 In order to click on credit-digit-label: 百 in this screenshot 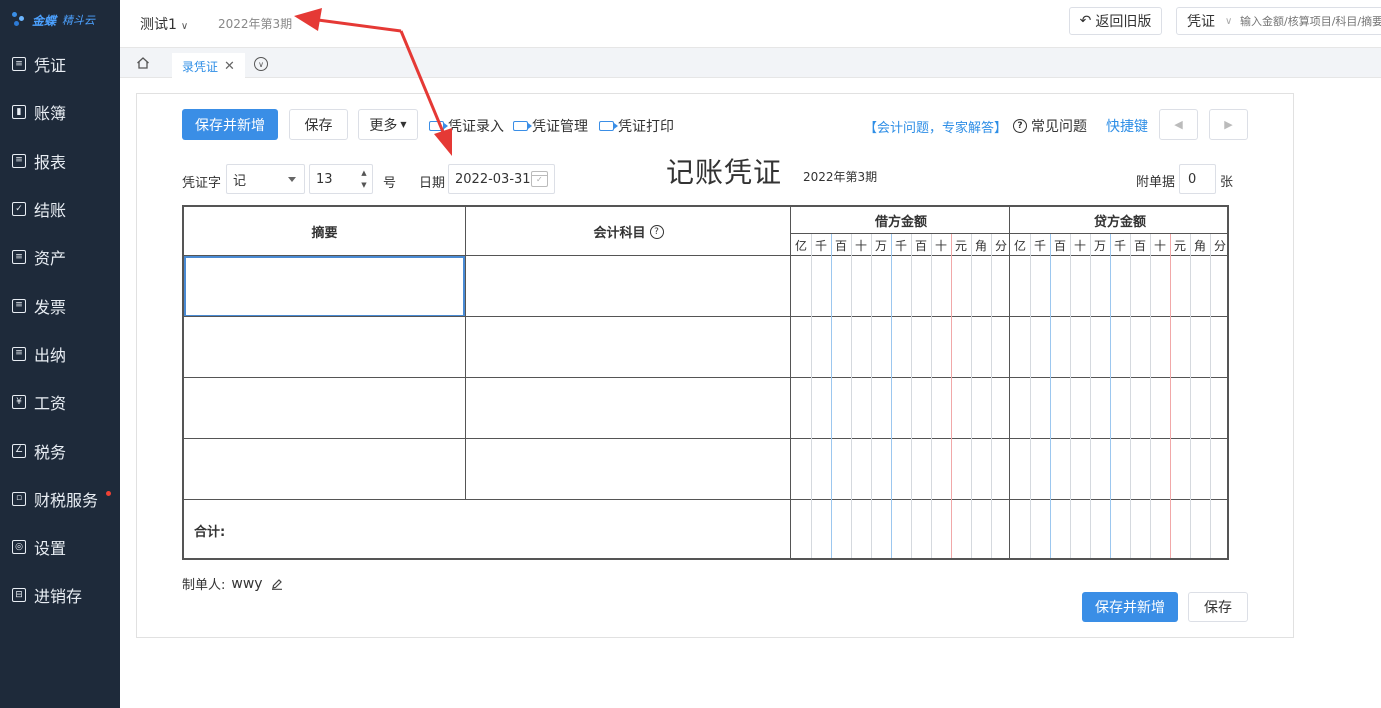, I will do `click(1059, 245)`.